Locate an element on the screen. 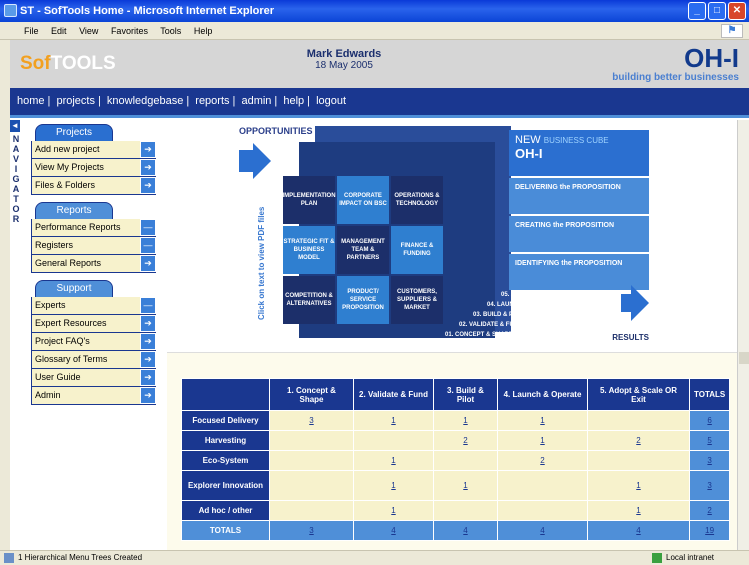  count-cell: 3 is located at coordinates (311, 420).